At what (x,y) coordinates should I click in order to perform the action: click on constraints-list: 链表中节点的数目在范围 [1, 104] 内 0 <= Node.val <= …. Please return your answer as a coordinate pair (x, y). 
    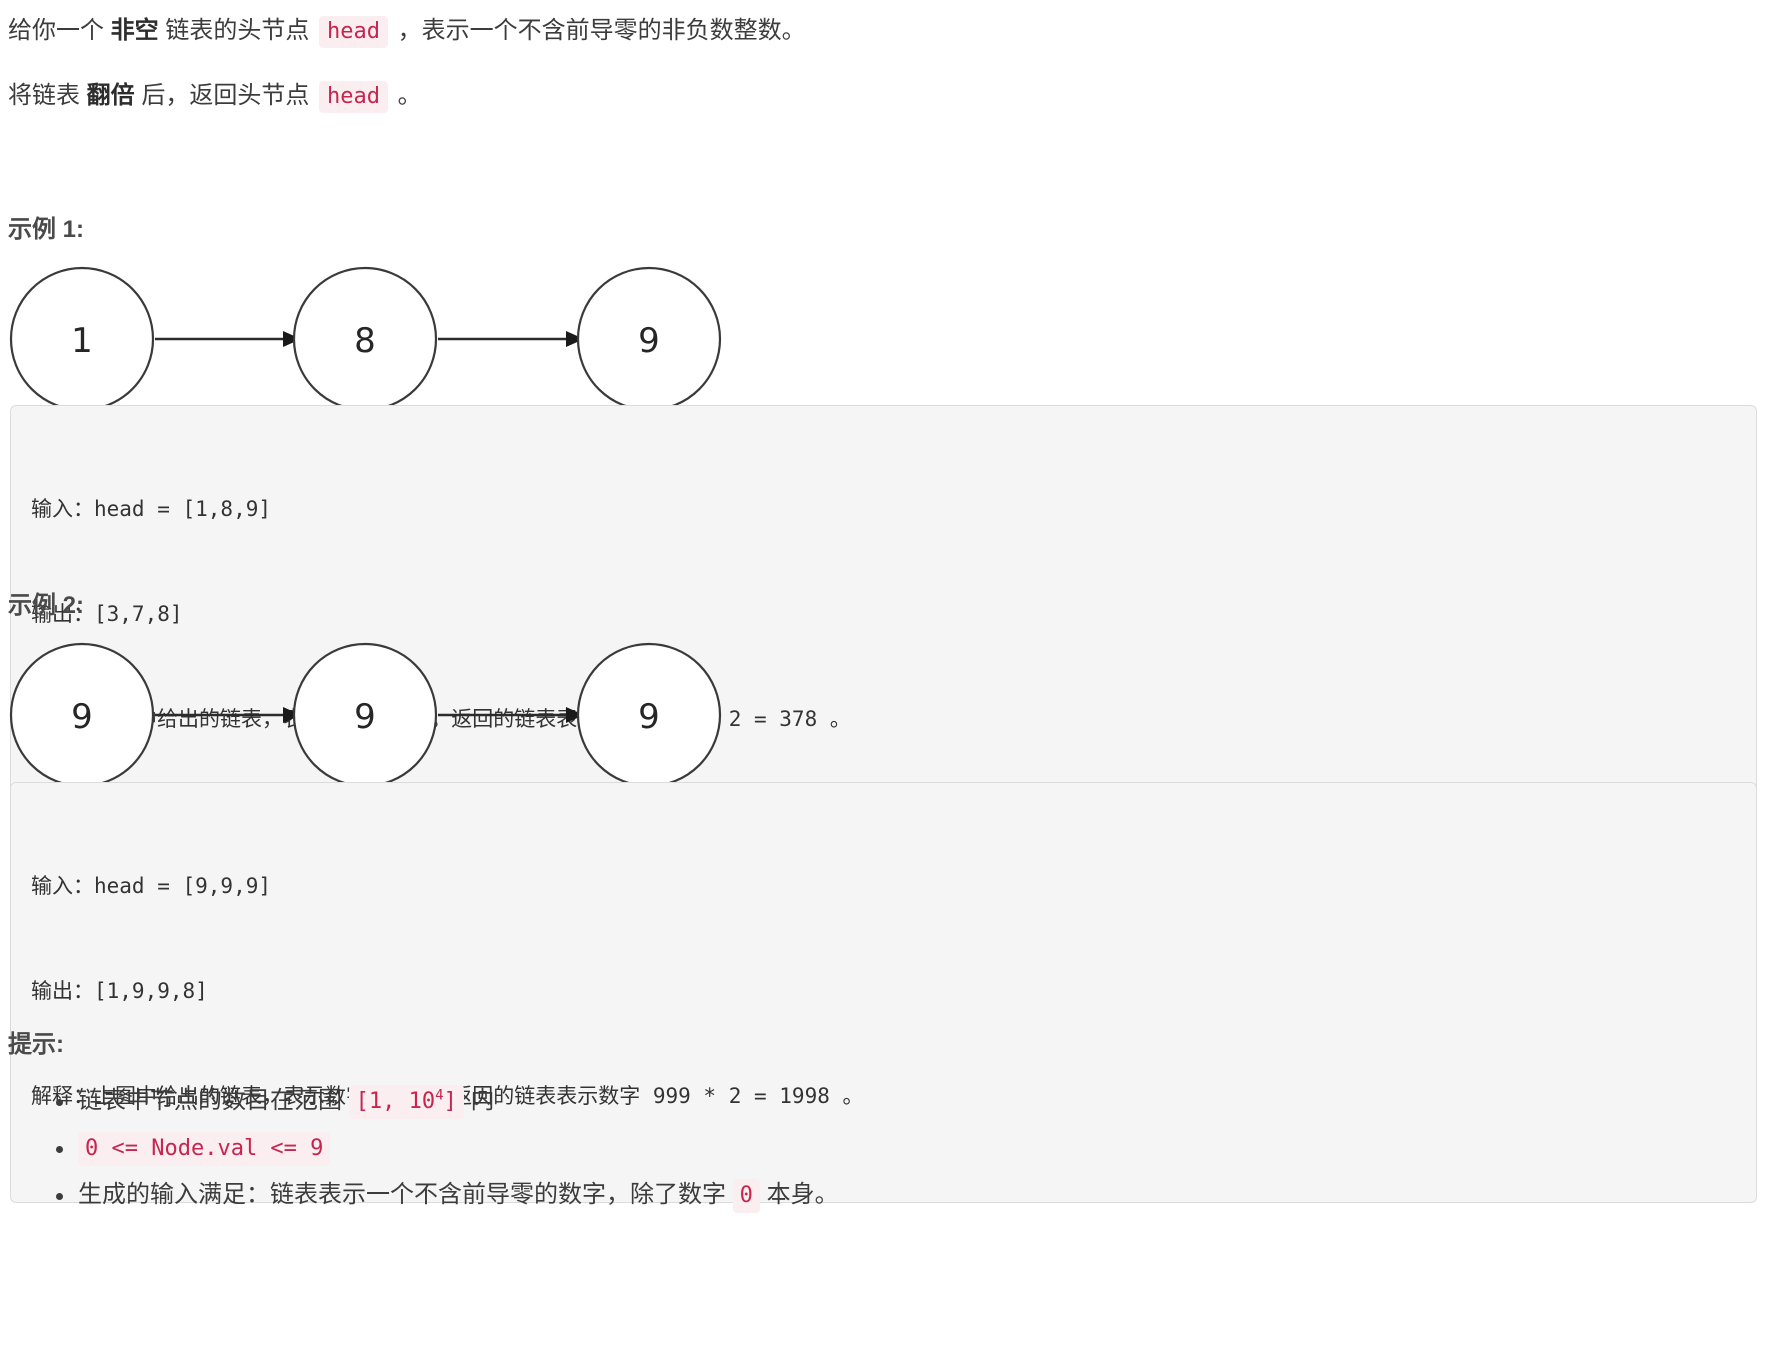
    Looking at the image, I should click on (443, 1148).